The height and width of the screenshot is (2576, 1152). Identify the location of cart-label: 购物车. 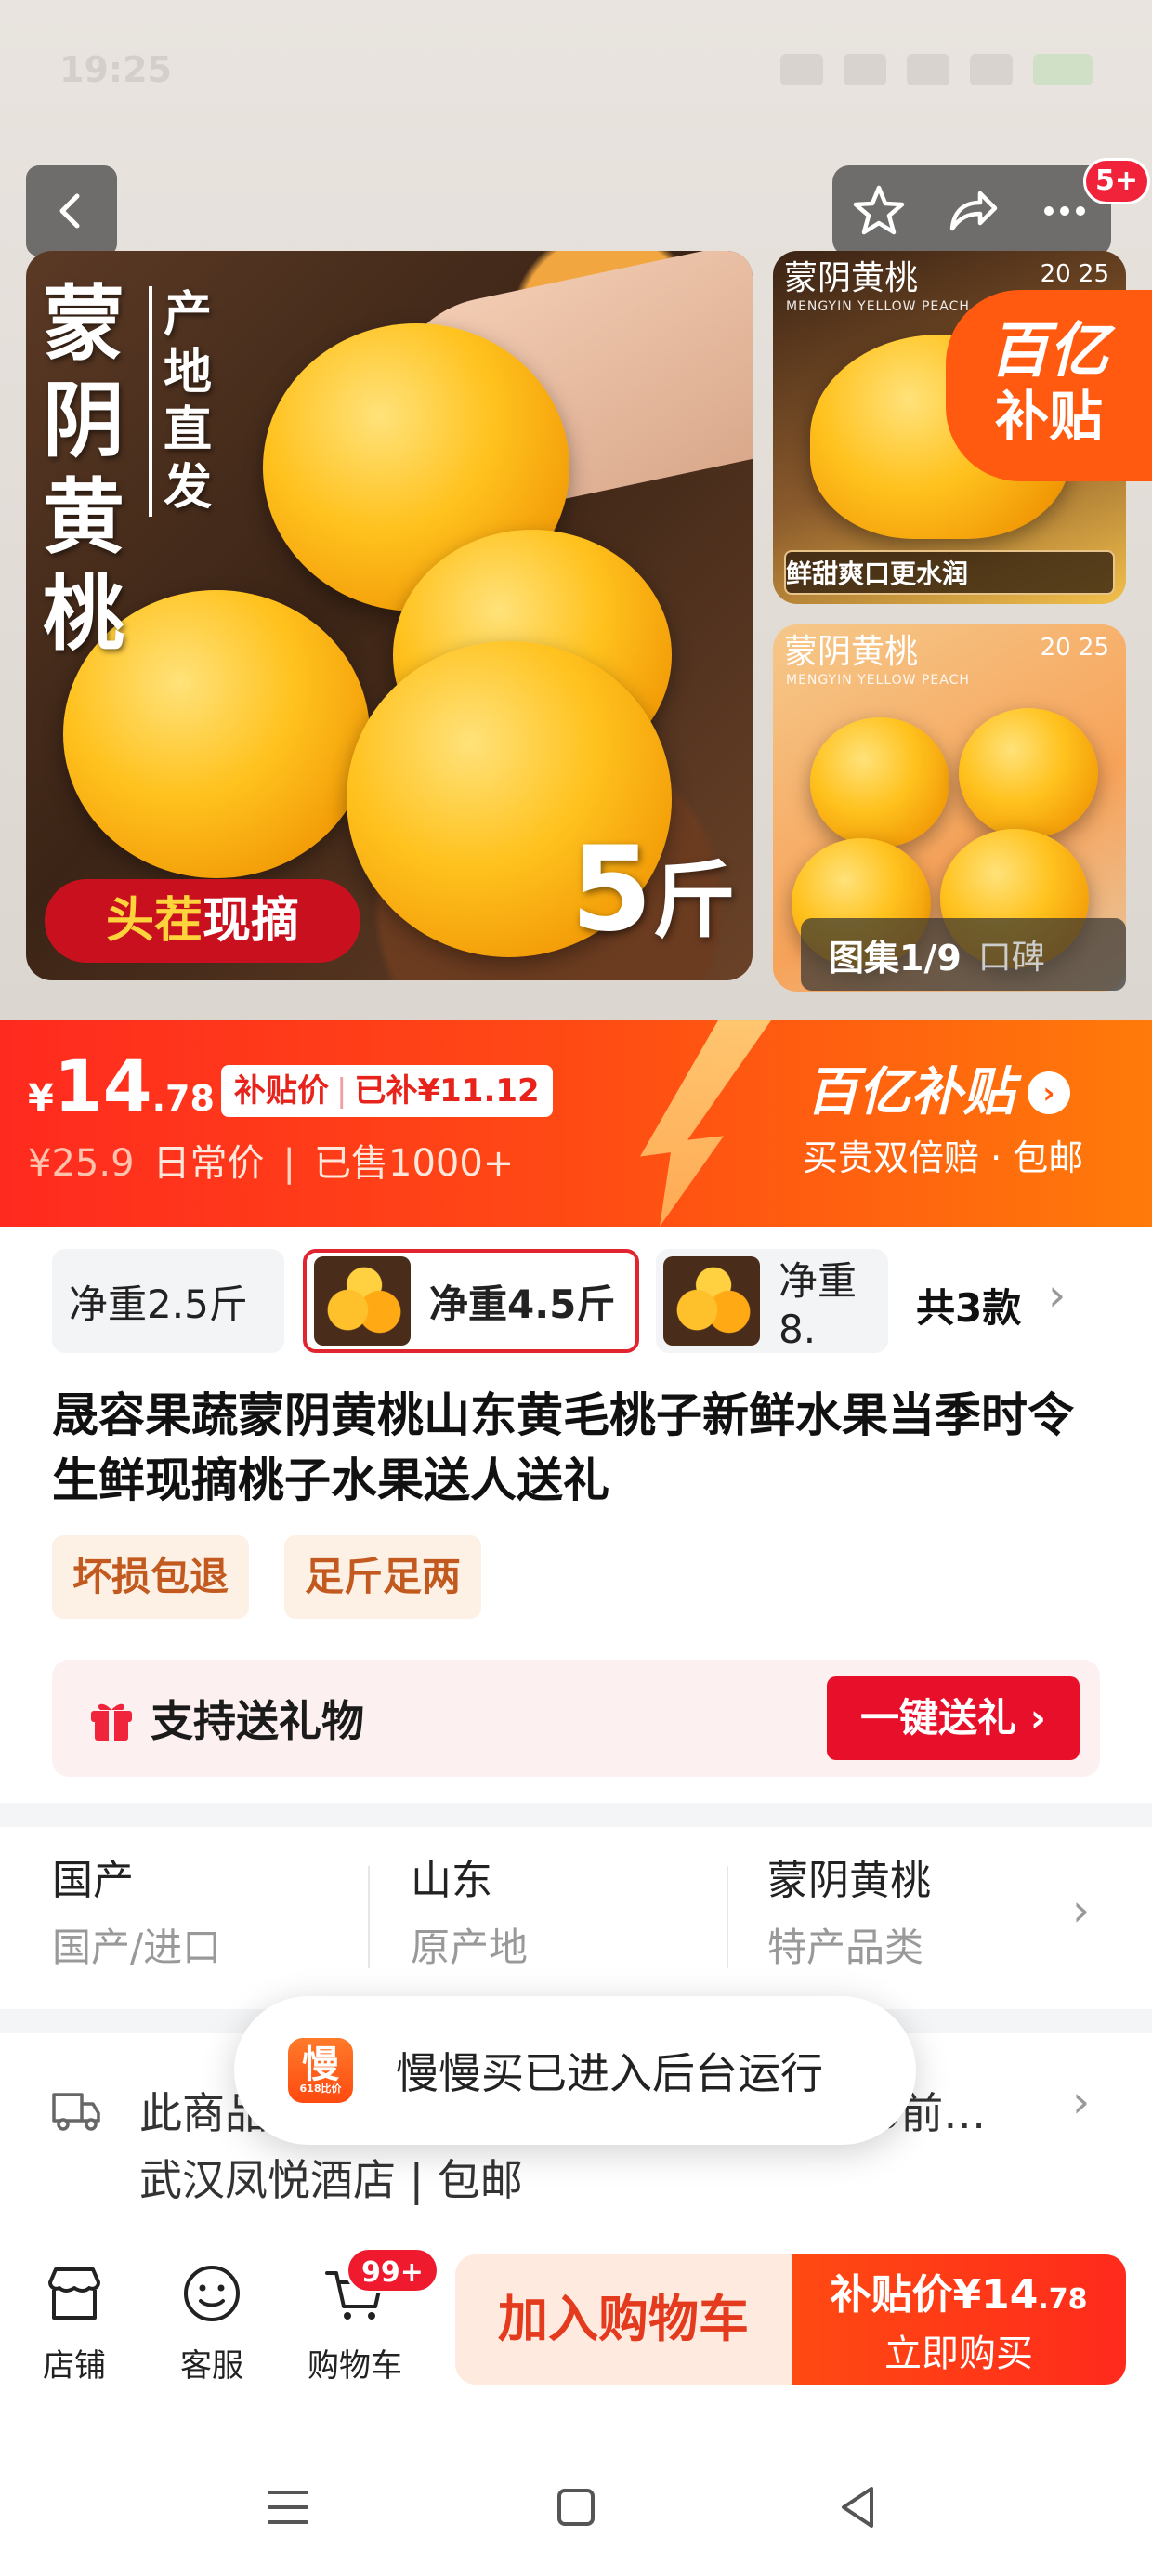
(355, 2366).